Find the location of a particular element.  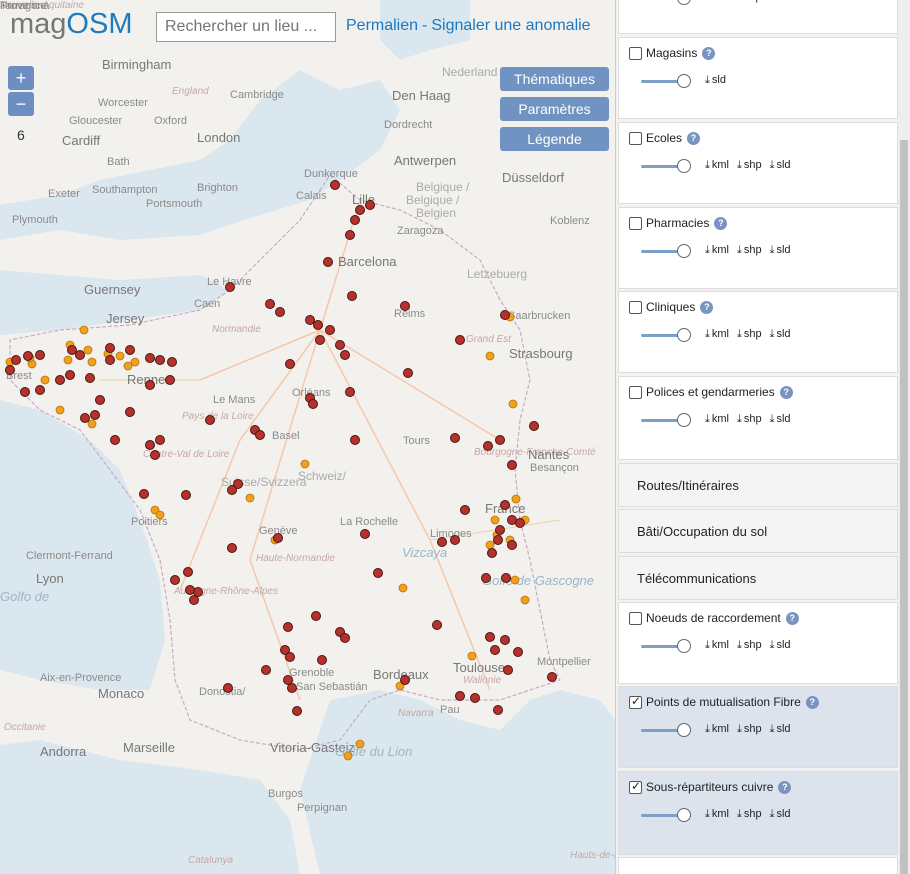

scrollbar-thumb is located at coordinates (904, 507).